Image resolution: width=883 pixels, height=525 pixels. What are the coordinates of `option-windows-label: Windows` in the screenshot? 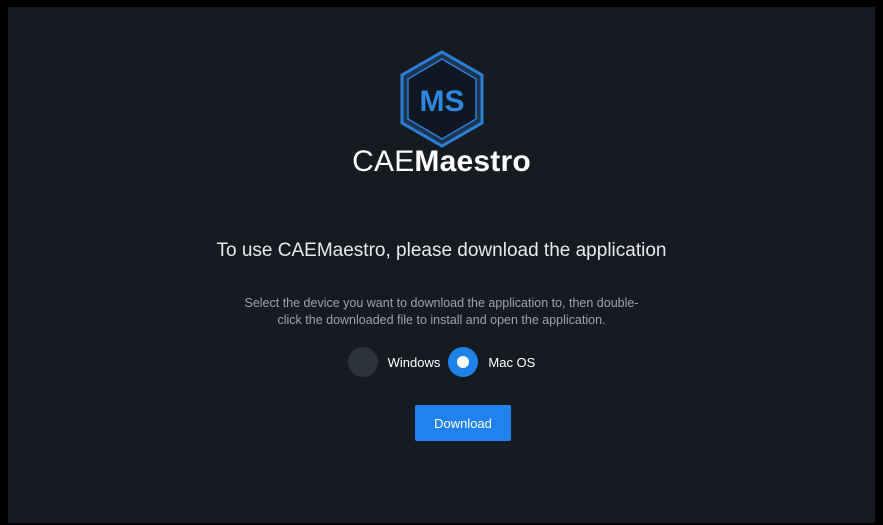 It's located at (414, 362).